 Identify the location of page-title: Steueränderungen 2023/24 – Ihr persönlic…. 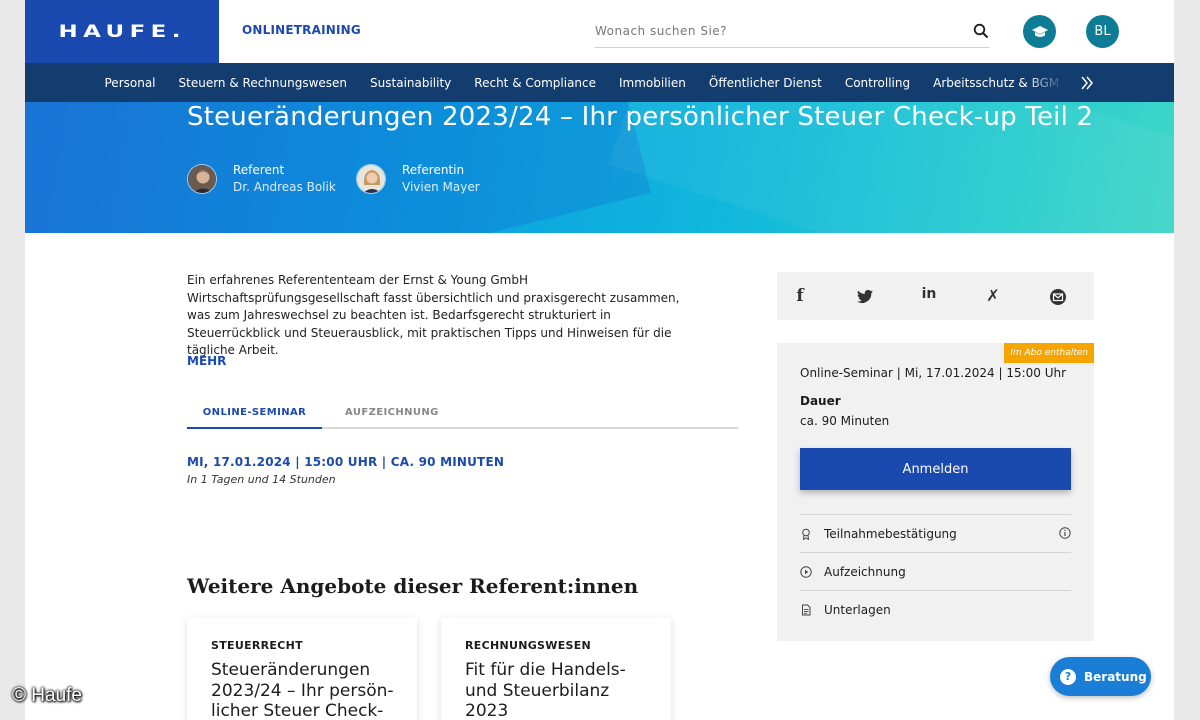
(640, 117).